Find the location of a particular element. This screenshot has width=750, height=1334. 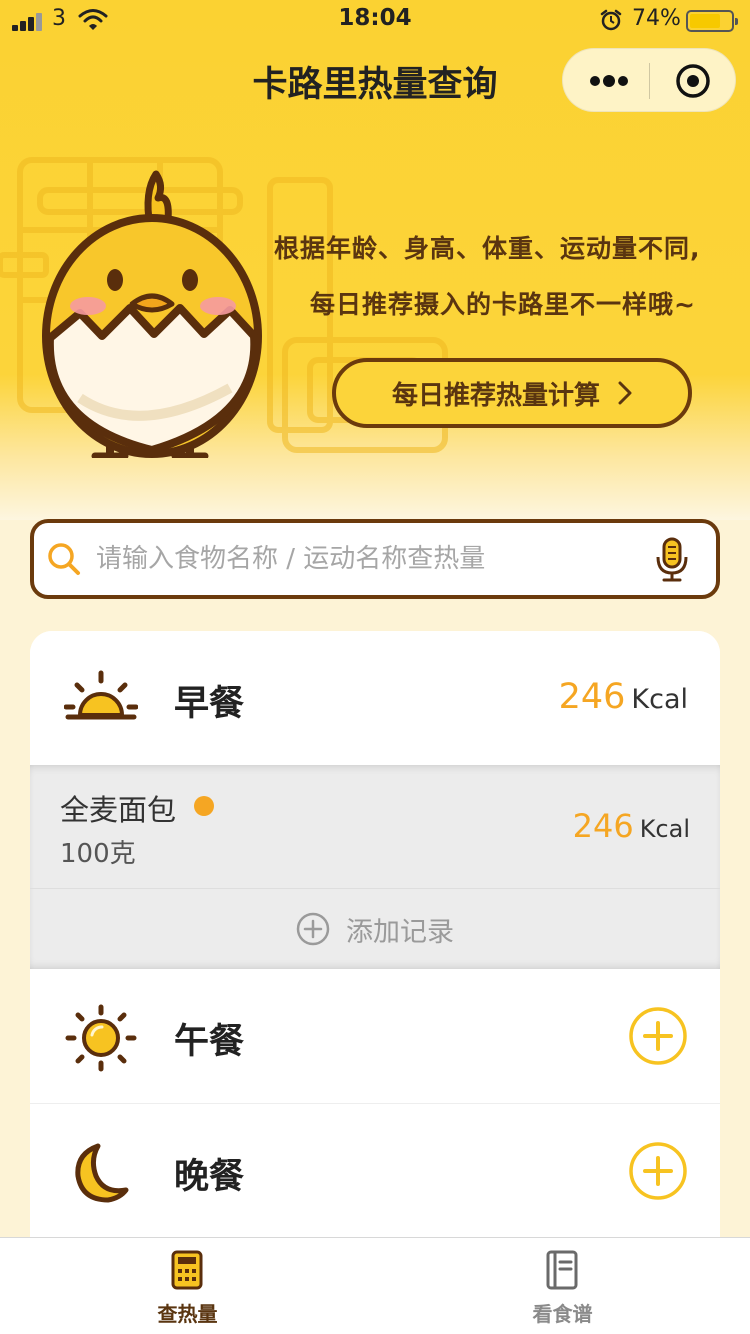

add-record-button: 添加记录 is located at coordinates (375, 929).